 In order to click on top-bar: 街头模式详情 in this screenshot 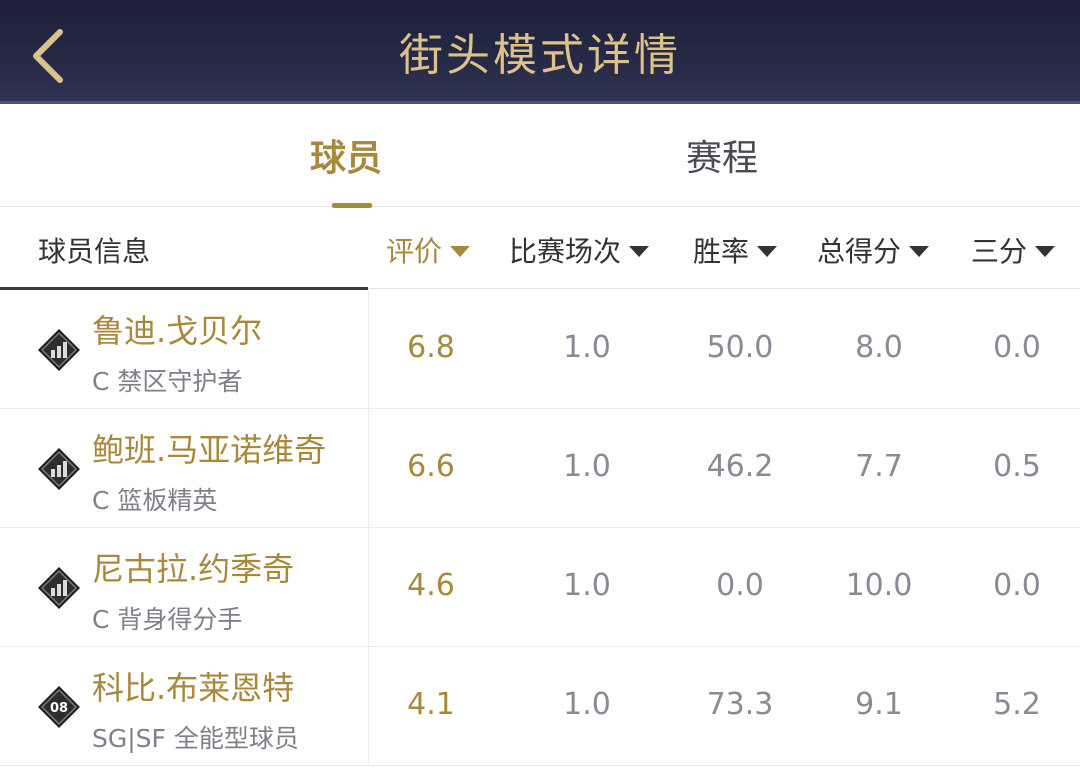, I will do `click(540, 52)`.